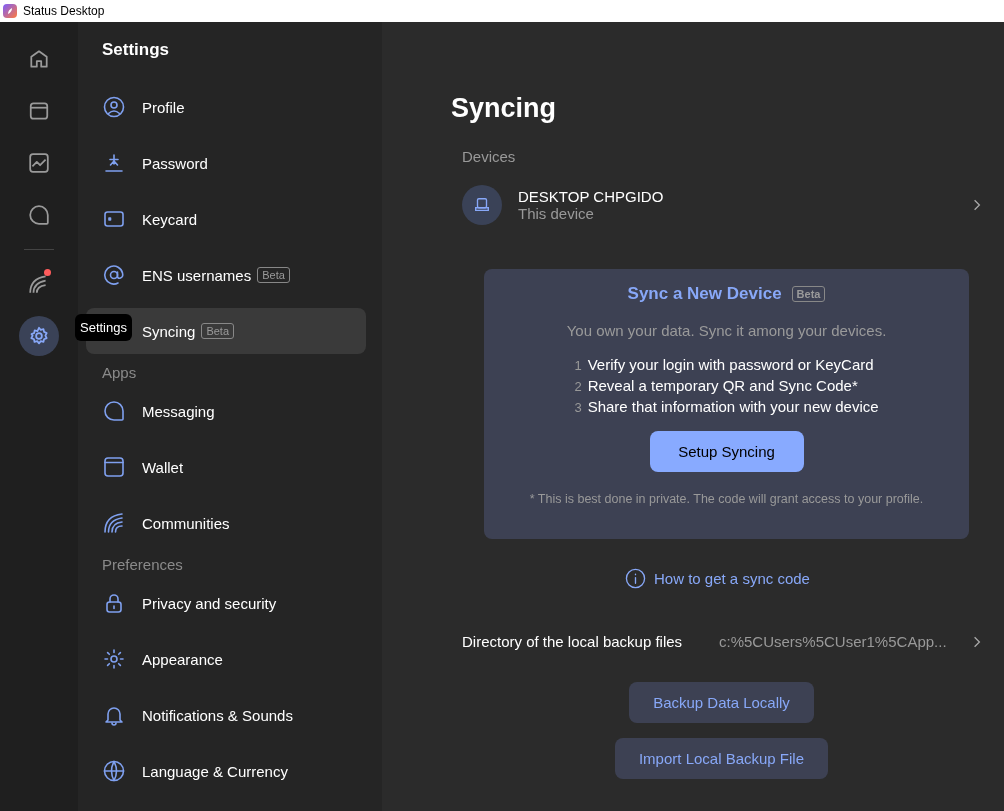 The height and width of the screenshot is (811, 1004). What do you see at coordinates (808, 294) in the screenshot?
I see `beta-tag: Beta` at bounding box center [808, 294].